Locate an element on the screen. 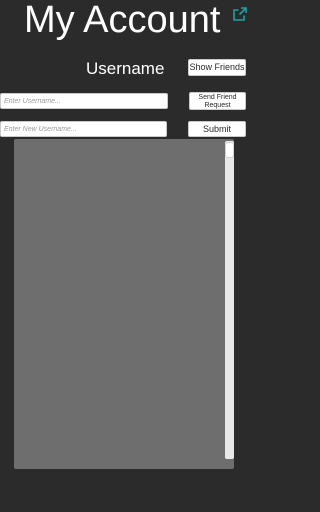  friend-username-input is located at coordinates (84, 101).